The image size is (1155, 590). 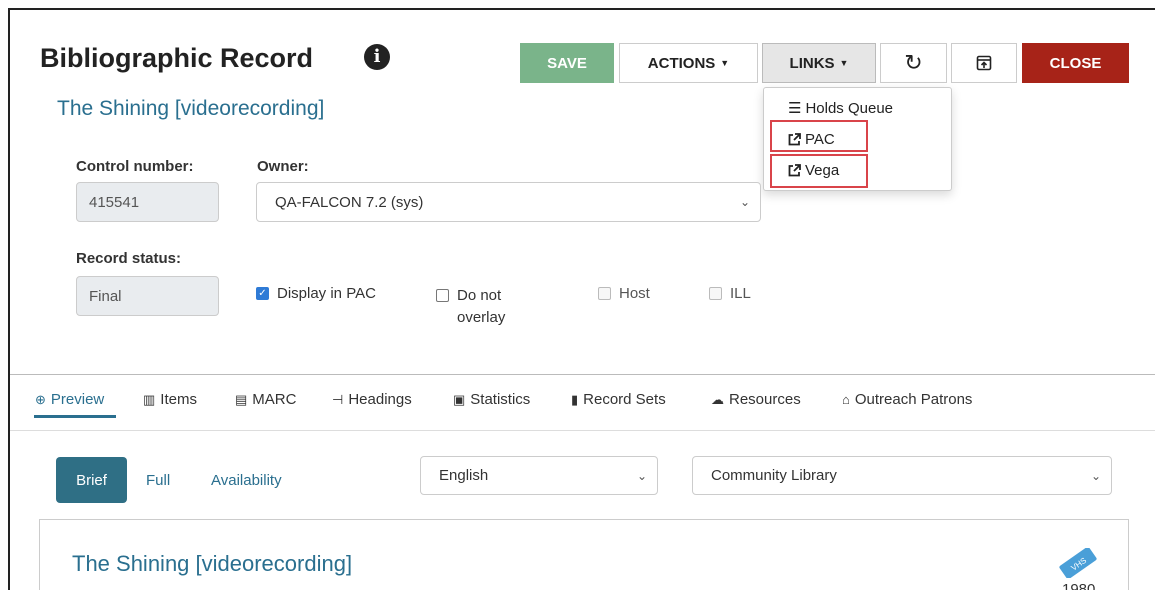 I want to click on vhs-format-icon: VHS, so click(x=1078, y=563).